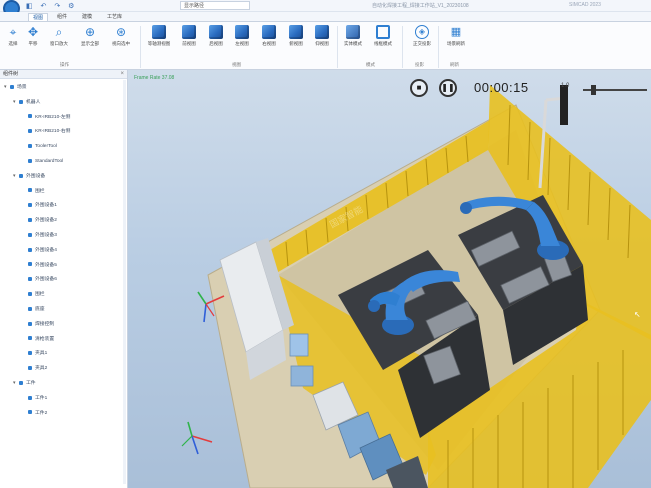 This screenshot has height=488, width=651. What do you see at coordinates (34, 353) in the screenshot?
I see `tree-item: 夹具1` at bounding box center [34, 353].